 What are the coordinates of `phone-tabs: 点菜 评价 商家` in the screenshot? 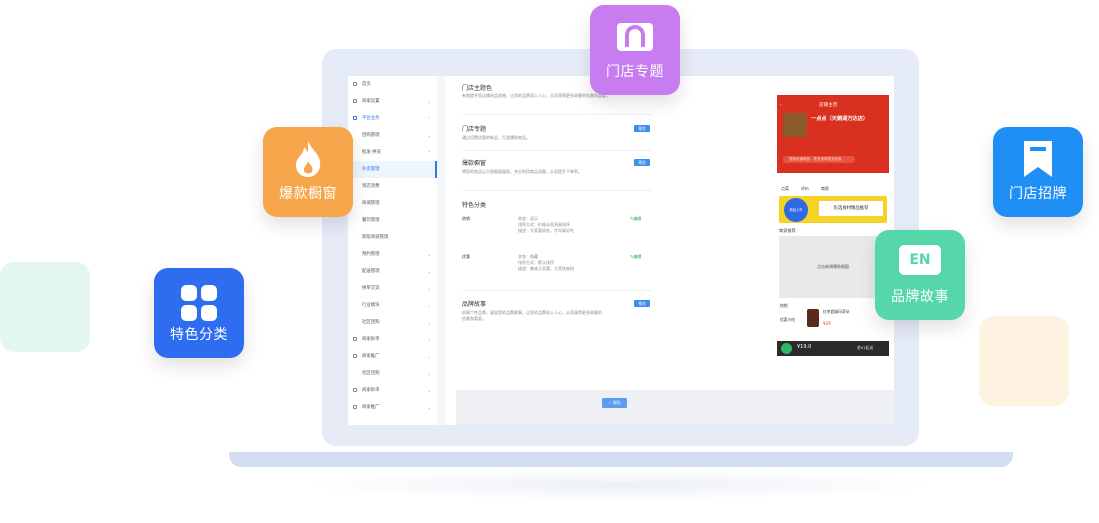 It's located at (833, 189).